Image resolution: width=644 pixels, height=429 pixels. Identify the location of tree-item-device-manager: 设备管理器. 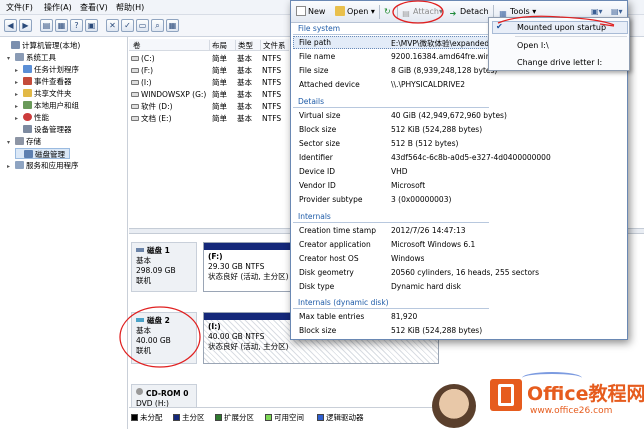
(43, 129).